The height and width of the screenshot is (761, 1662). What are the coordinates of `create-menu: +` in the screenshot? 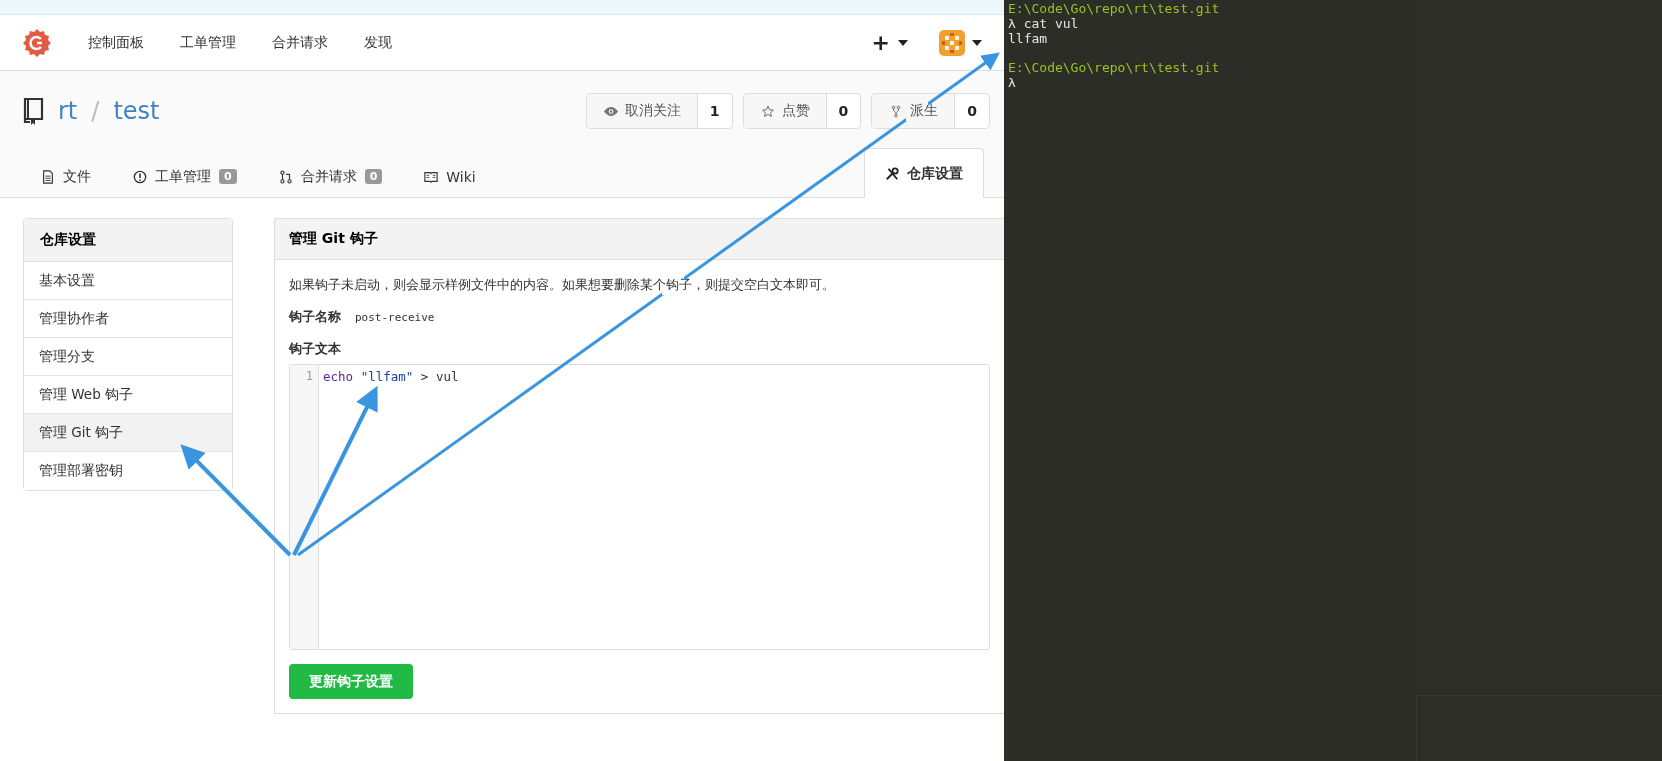 It's located at (880, 42).